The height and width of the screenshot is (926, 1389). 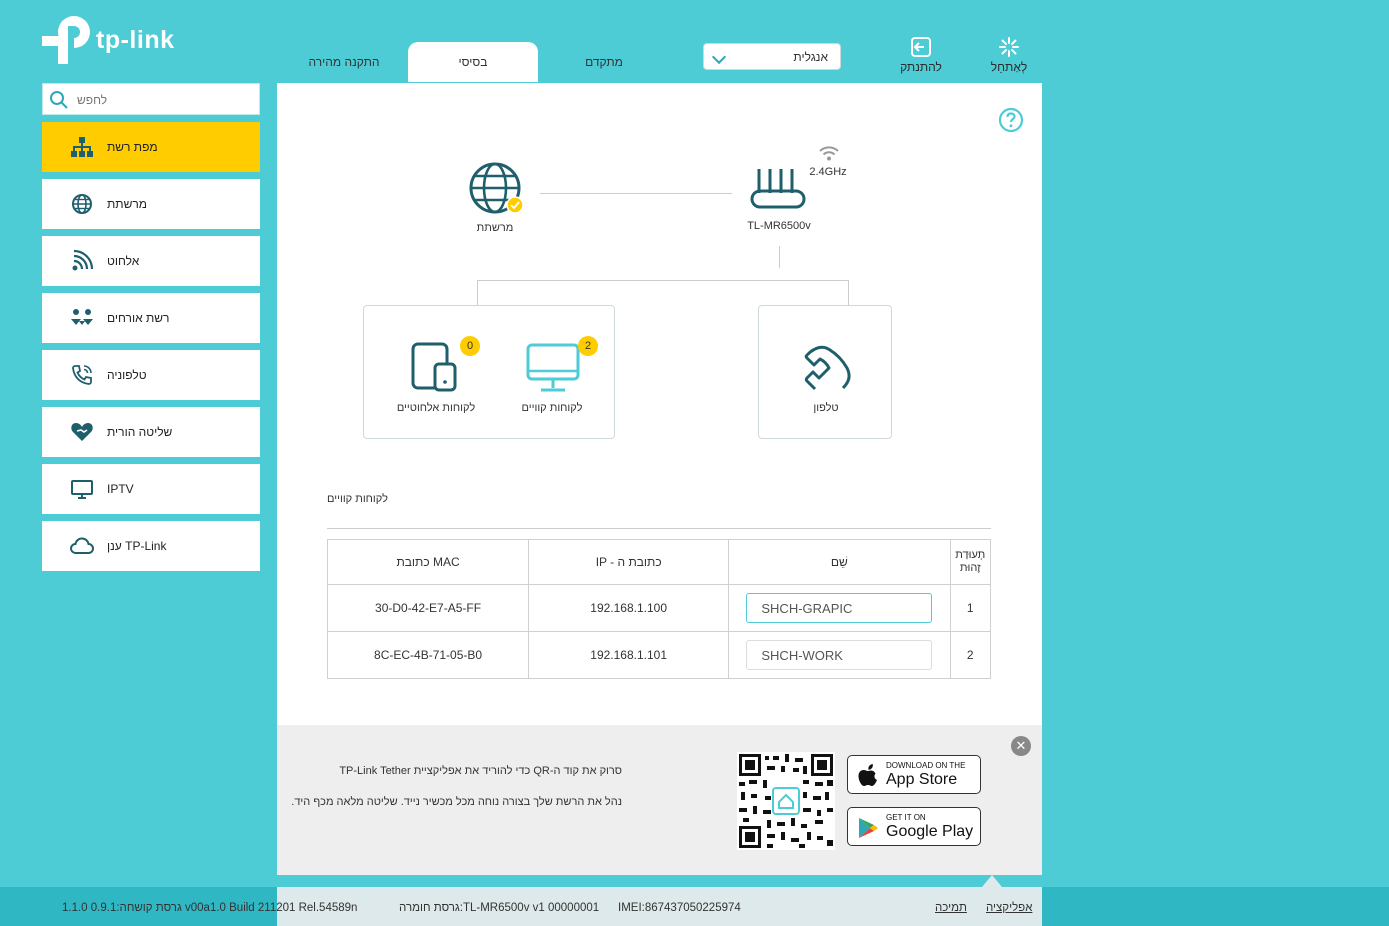 I want to click on imei: IMEI:867437050225974, so click(x=679, y=908).